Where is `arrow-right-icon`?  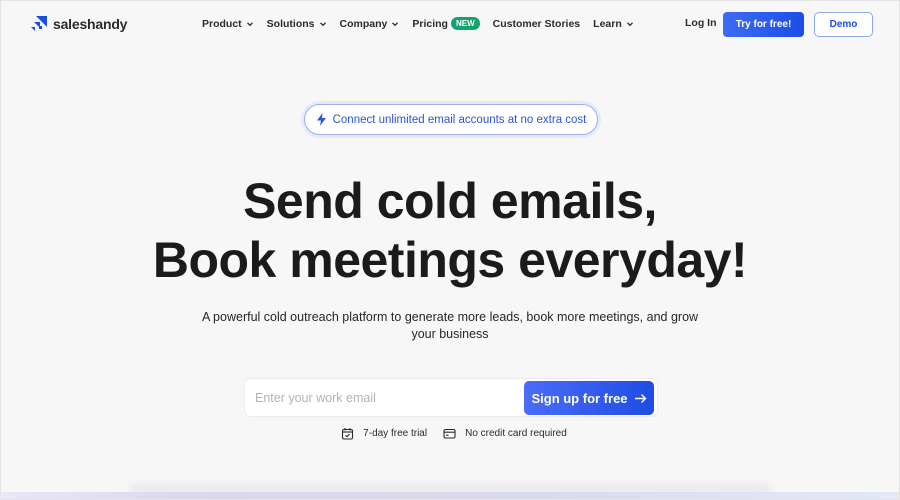 arrow-right-icon is located at coordinates (640, 398).